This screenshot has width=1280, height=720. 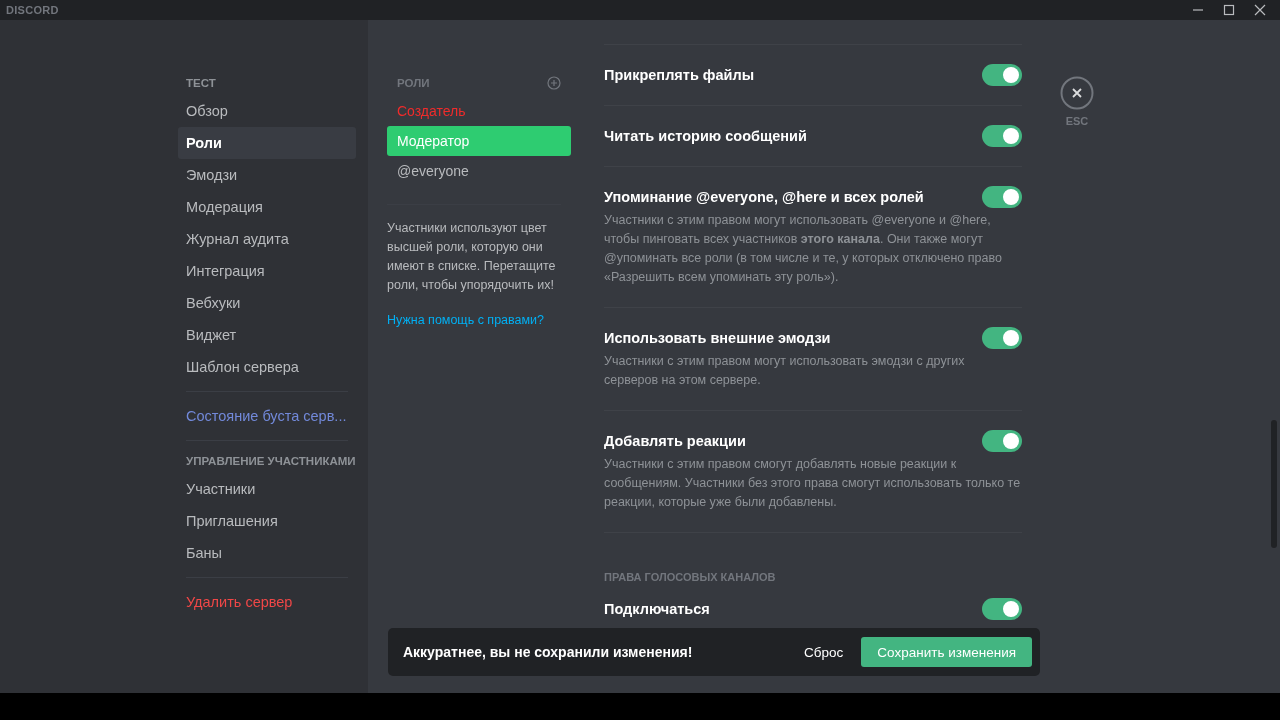 What do you see at coordinates (554, 83) in the screenshot?
I see `add-icon` at bounding box center [554, 83].